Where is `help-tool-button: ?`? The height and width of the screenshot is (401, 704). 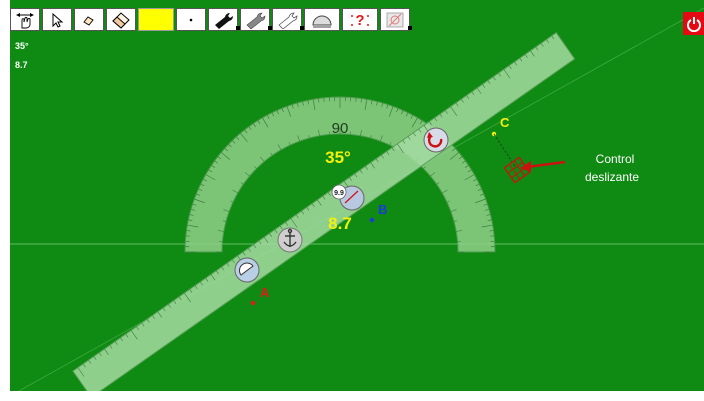 help-tool-button: ? is located at coordinates (360, 19).